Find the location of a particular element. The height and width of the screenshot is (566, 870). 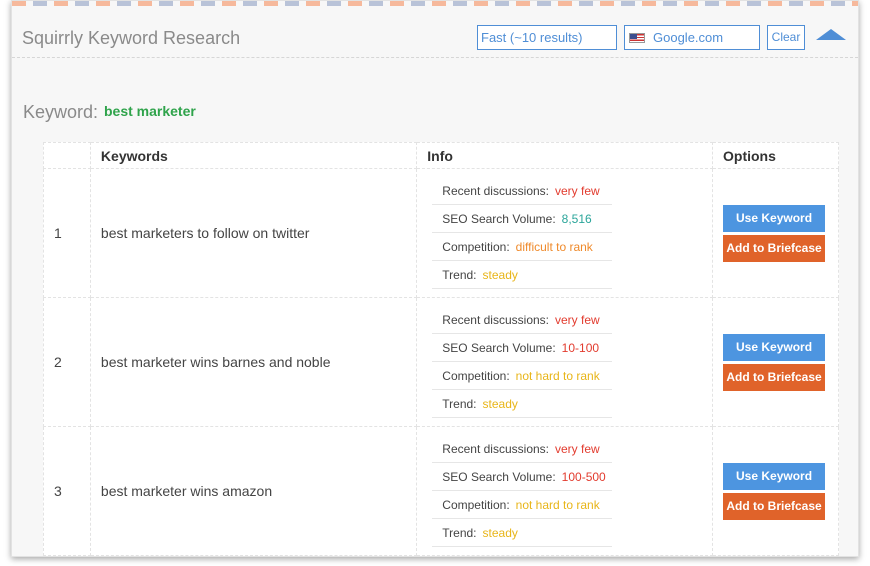

info-search-volume: SEO Search Volume: 100-500 is located at coordinates (522, 477).